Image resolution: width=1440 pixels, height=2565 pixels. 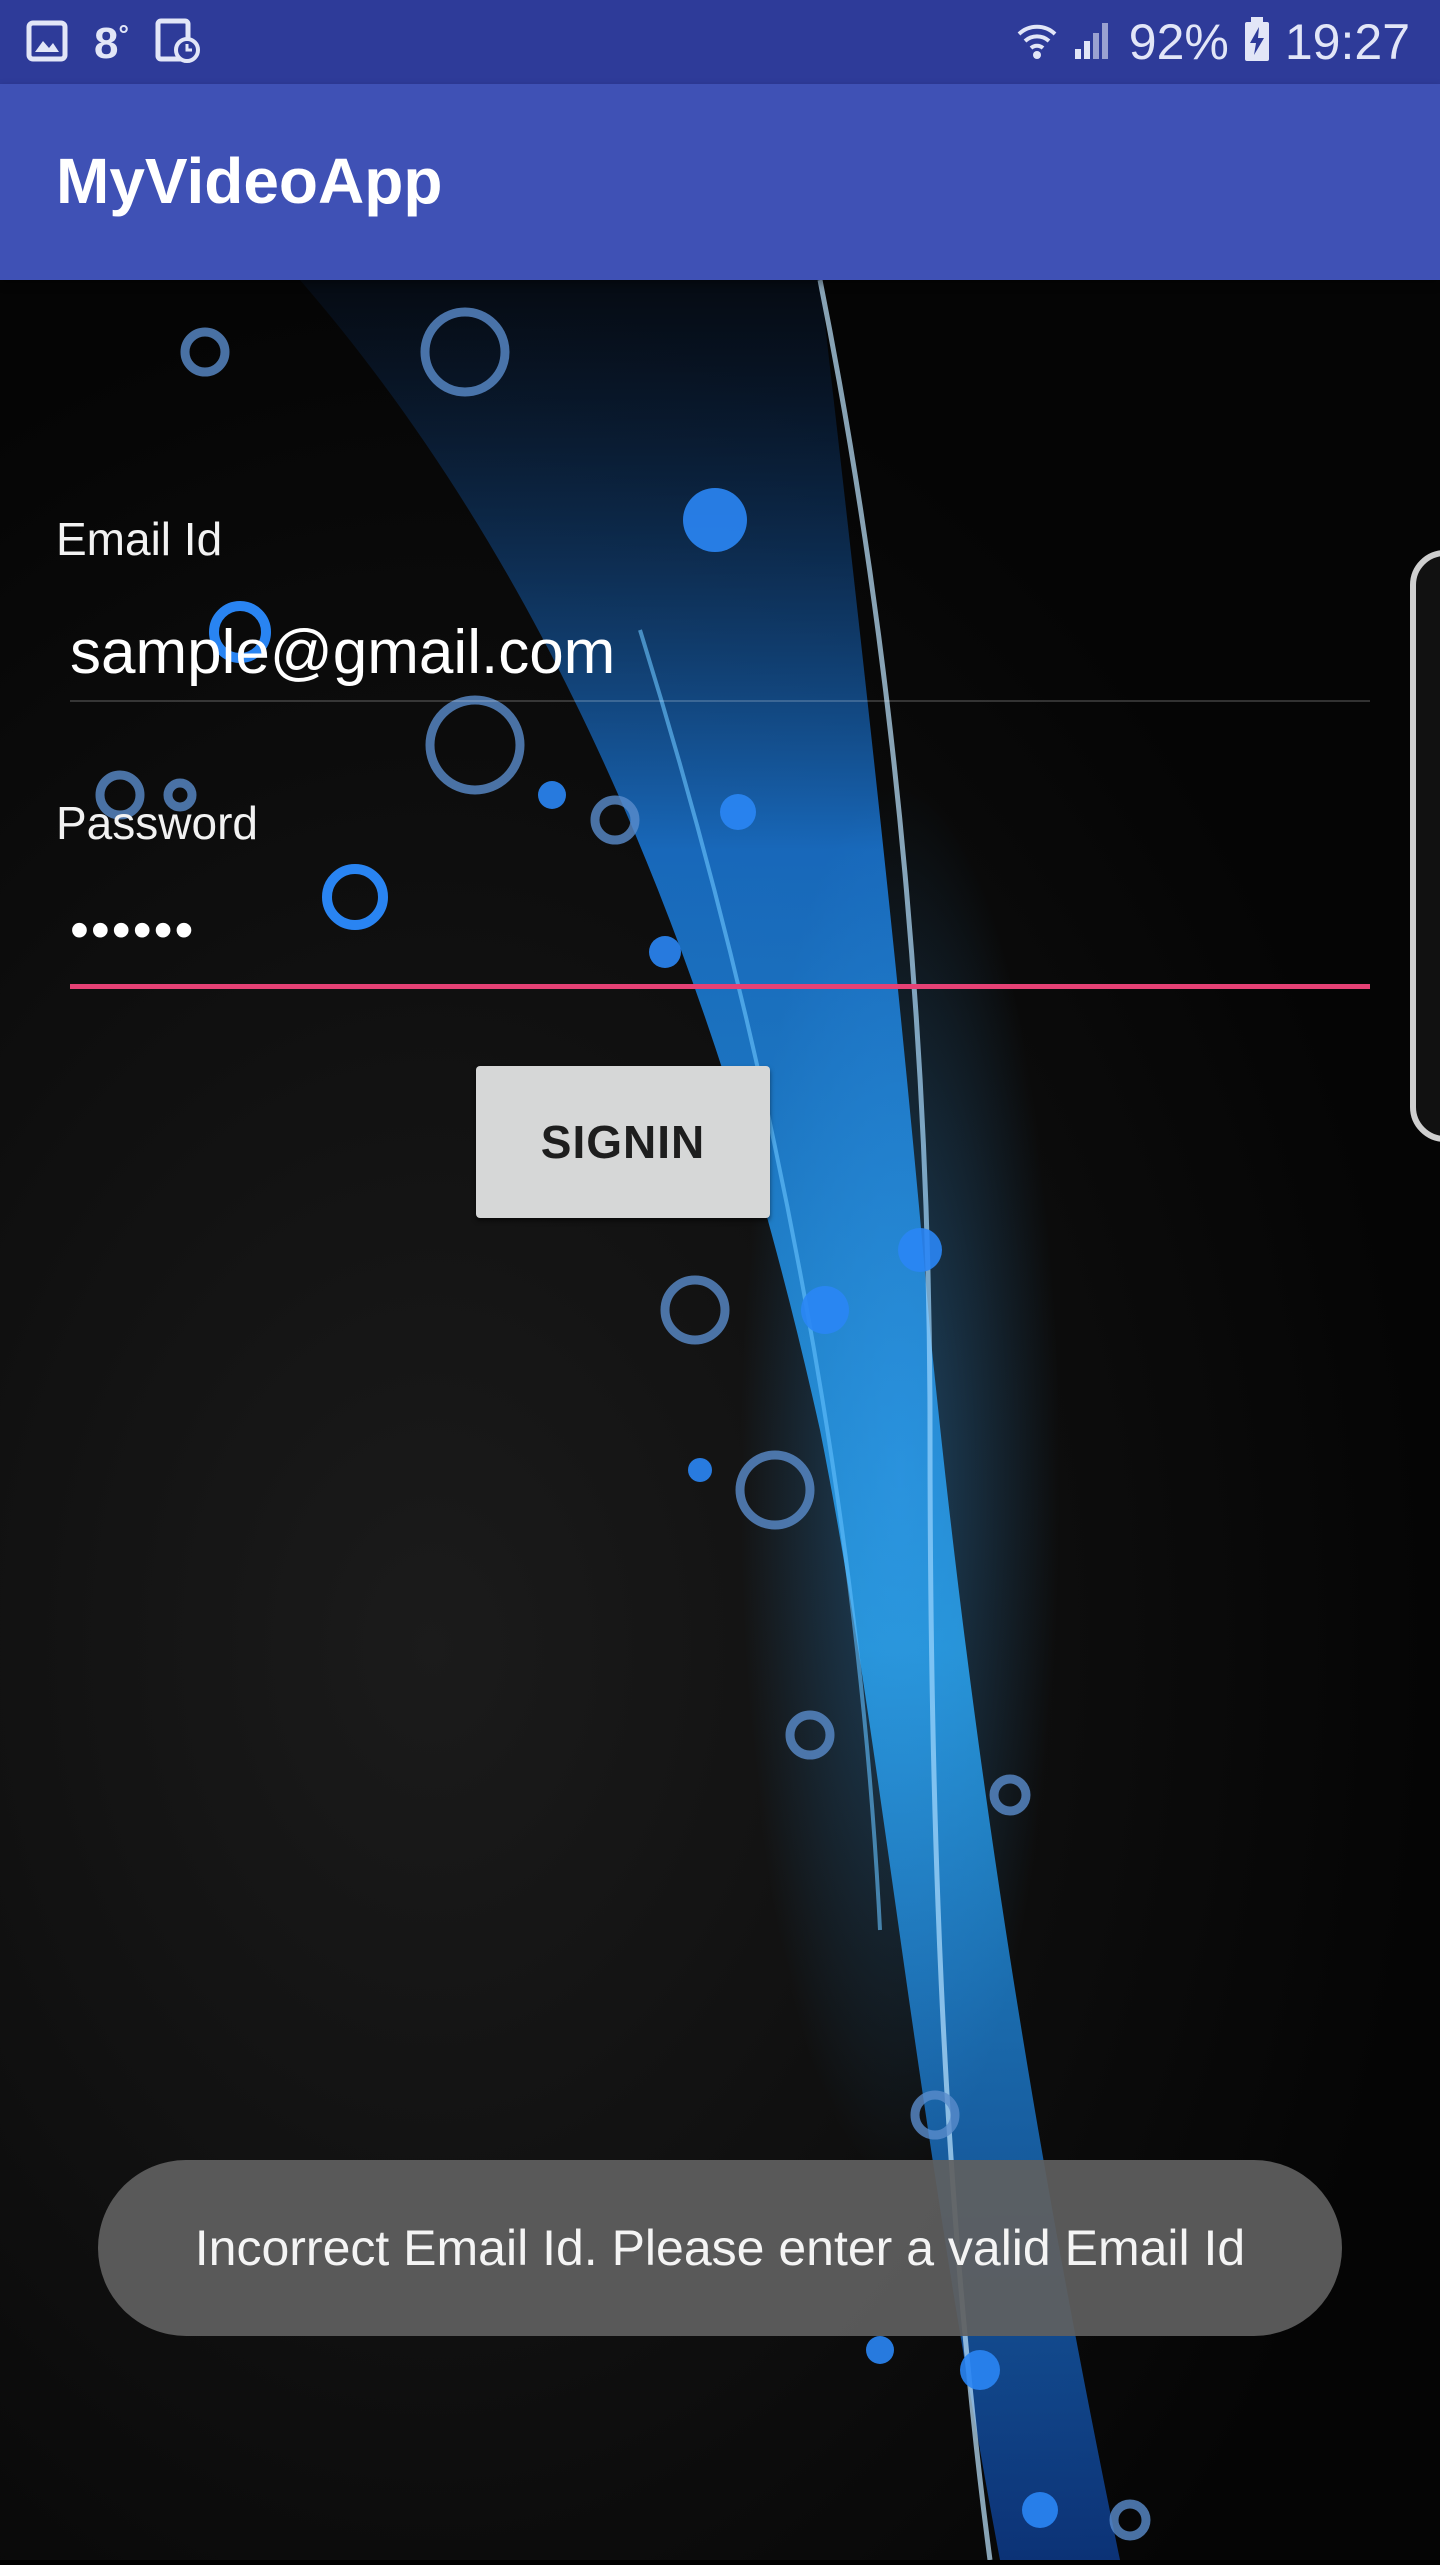 I want to click on signal-icon, so click(x=1094, y=42).